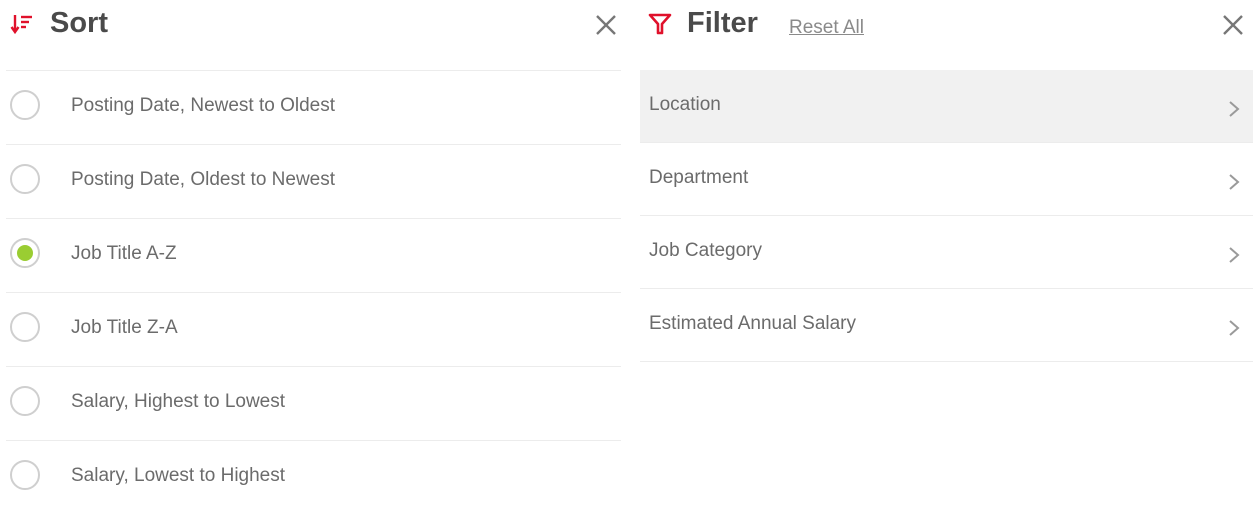  I want to click on funnel-icon, so click(660, 24).